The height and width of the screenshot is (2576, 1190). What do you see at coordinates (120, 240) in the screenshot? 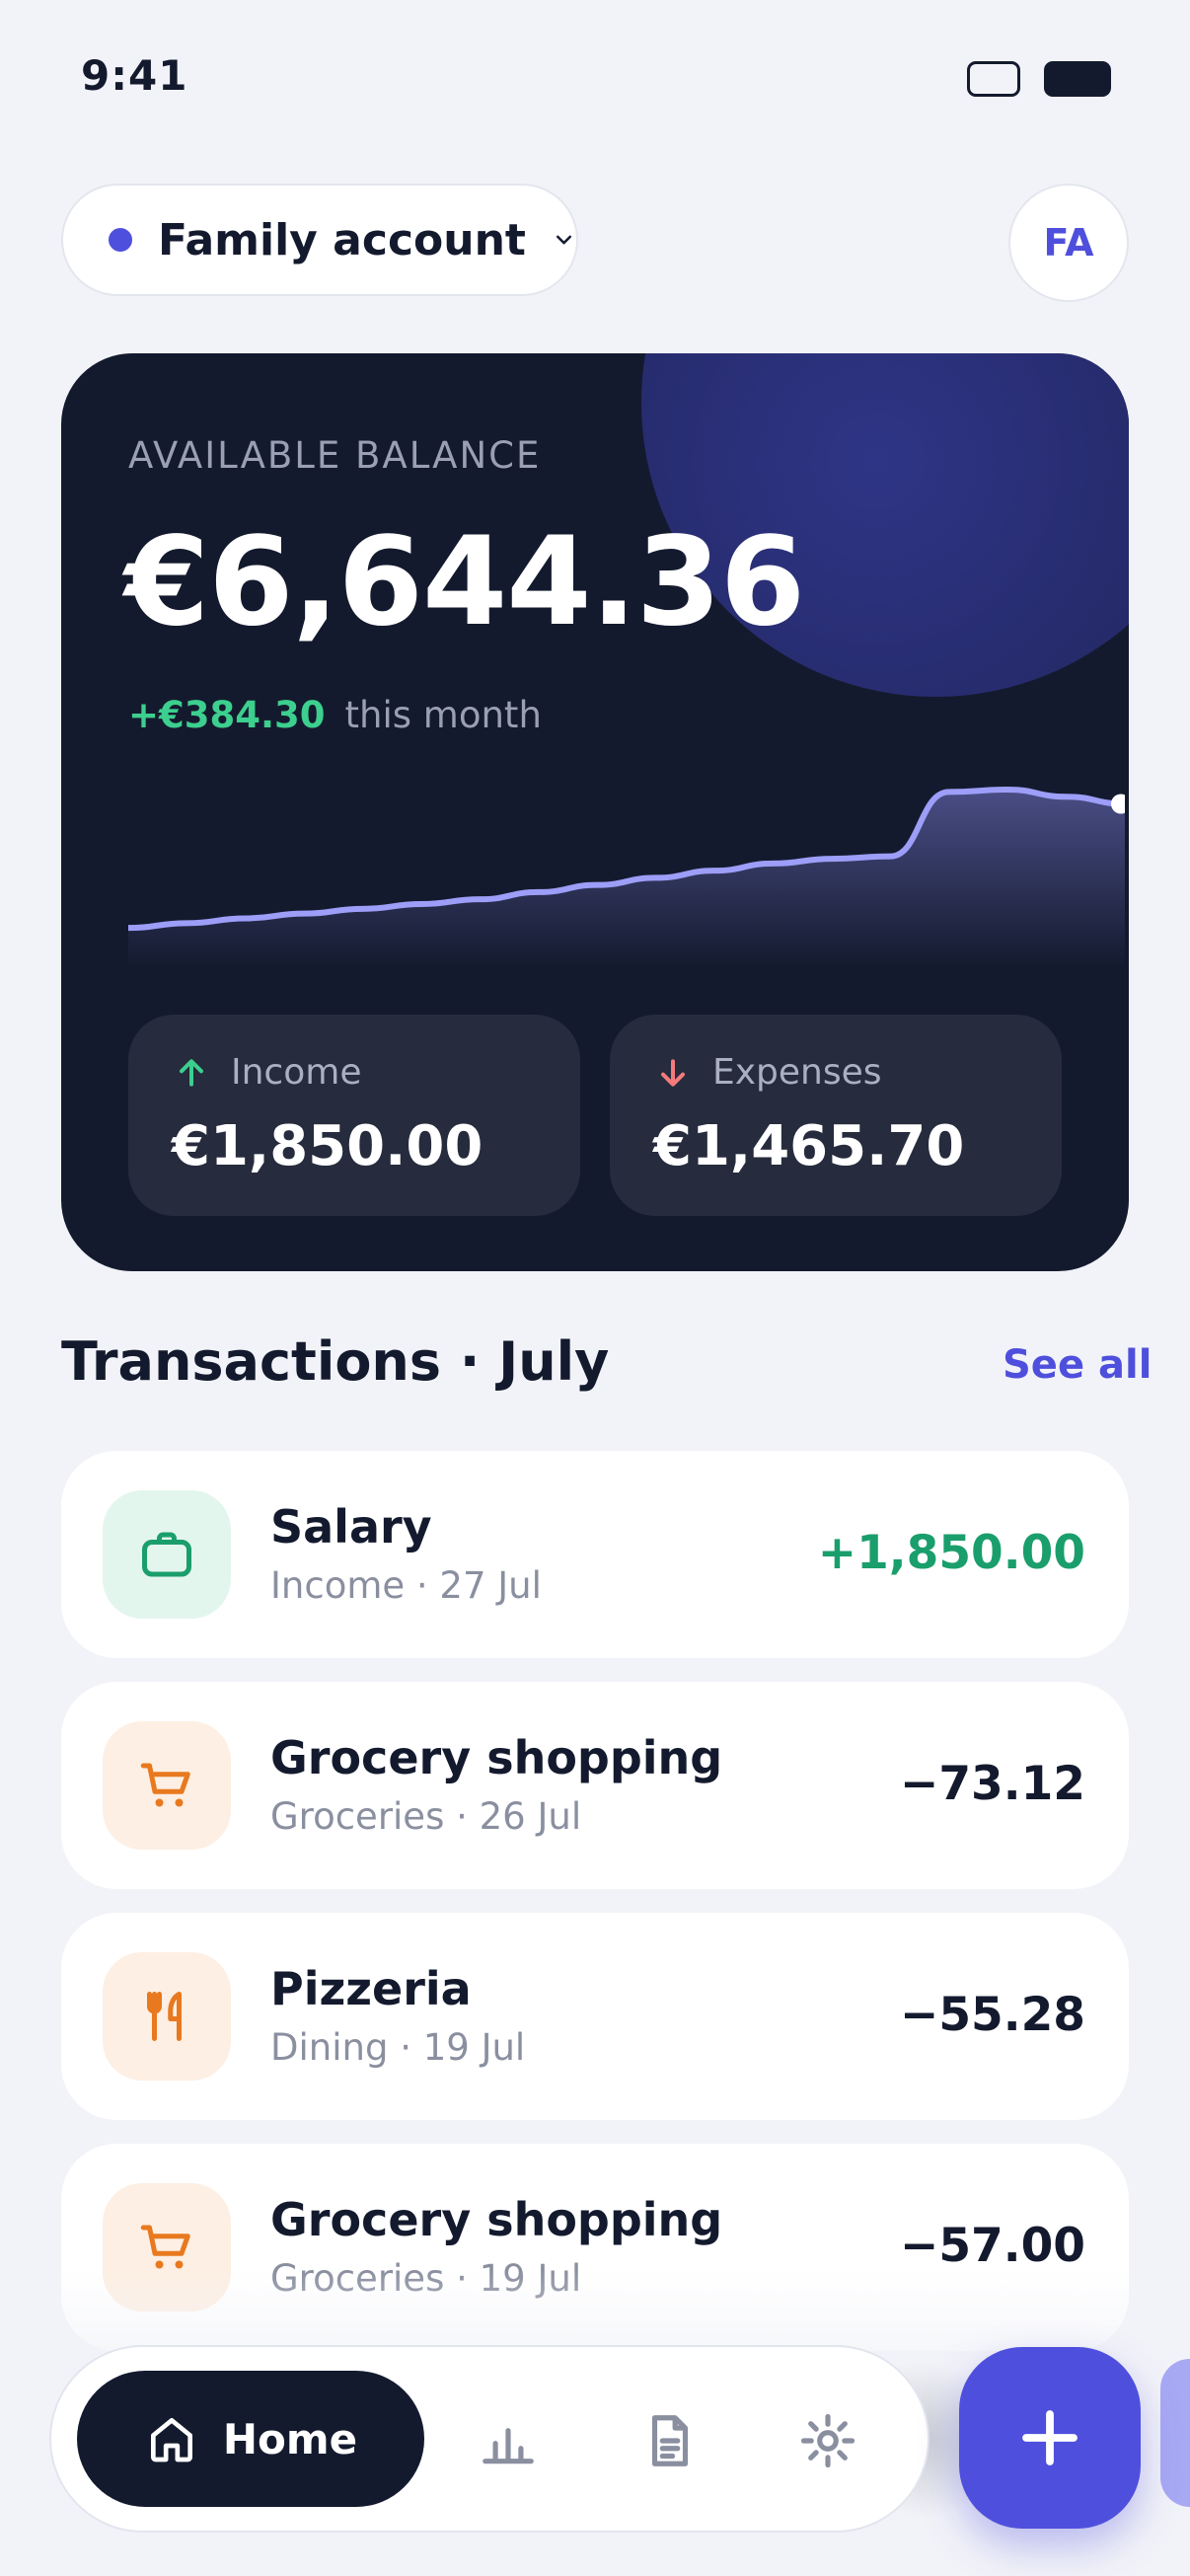
I see `account-dot-icon` at bounding box center [120, 240].